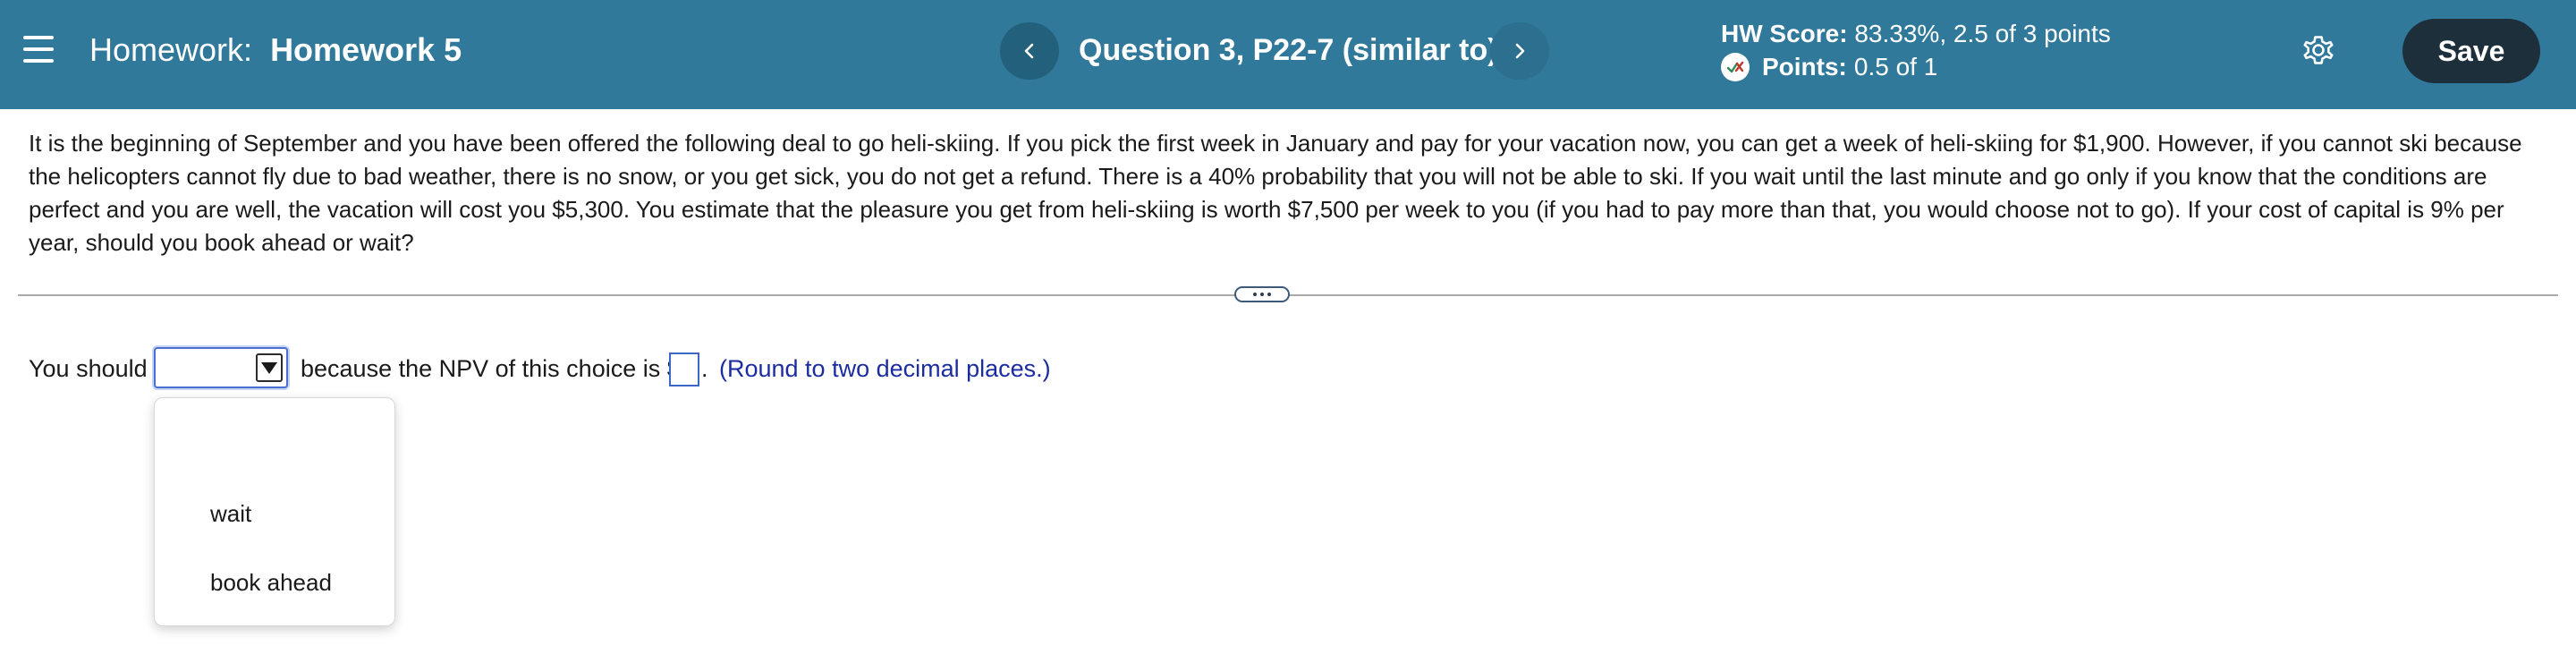  I want to click on npv-input, so click(684, 369).